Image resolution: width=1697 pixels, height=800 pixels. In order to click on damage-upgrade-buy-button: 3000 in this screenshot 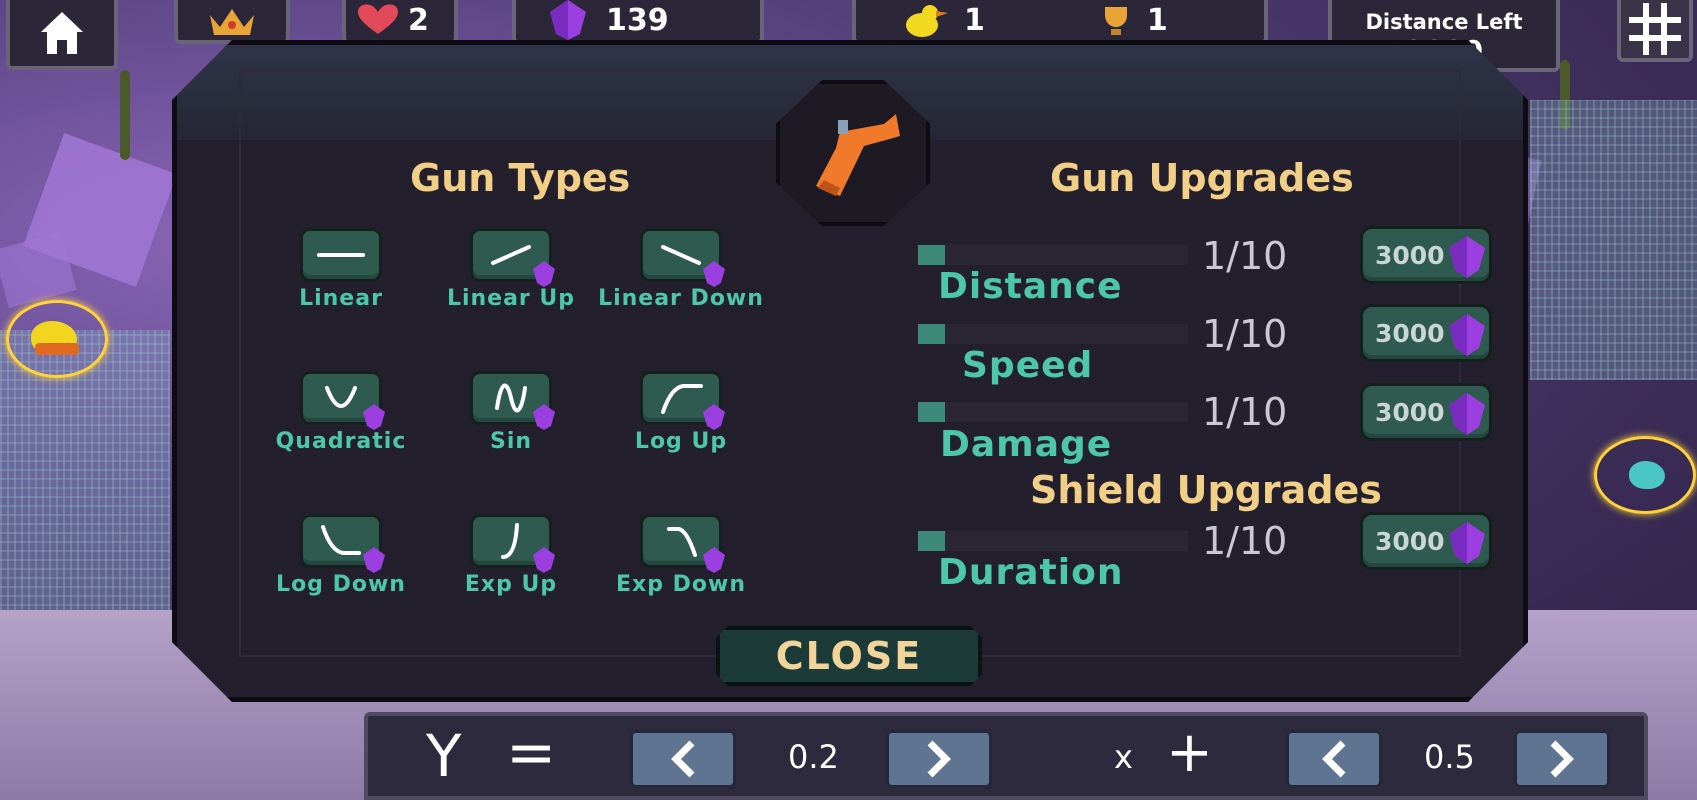, I will do `click(1426, 412)`.